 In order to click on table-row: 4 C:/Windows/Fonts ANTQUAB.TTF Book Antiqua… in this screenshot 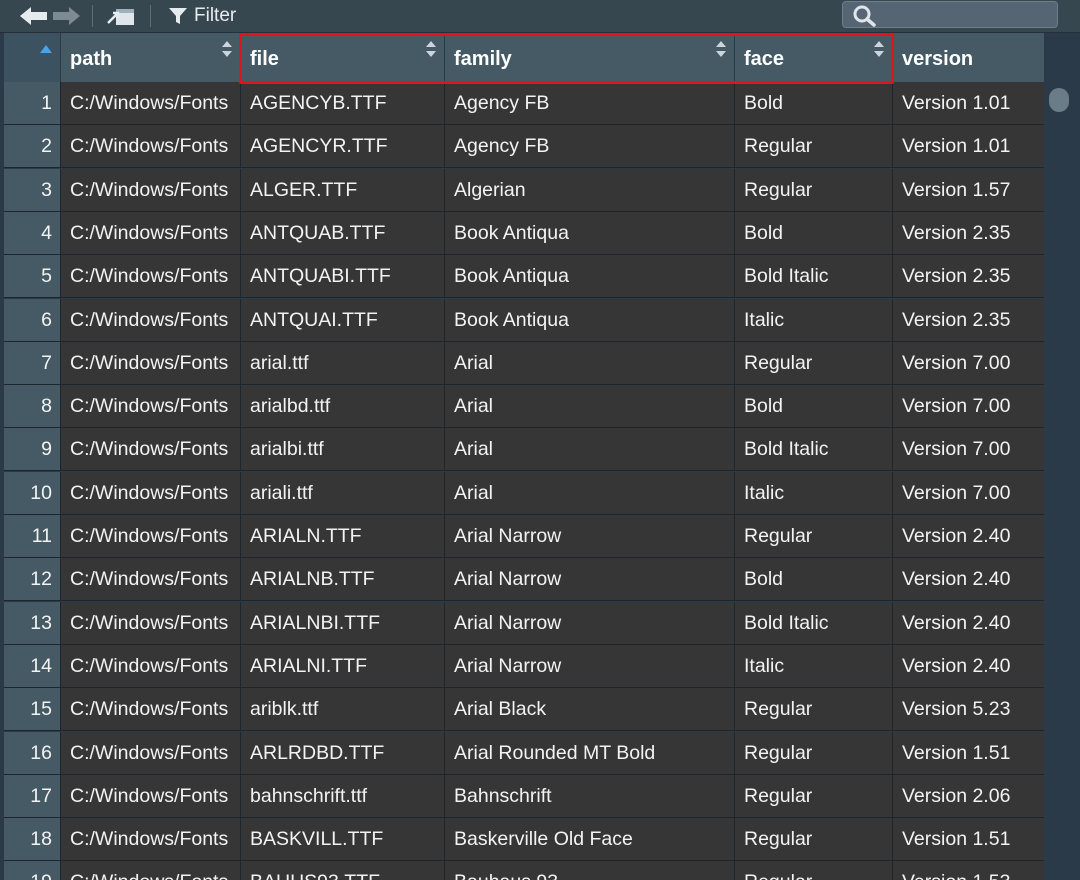, I will do `click(524, 233)`.